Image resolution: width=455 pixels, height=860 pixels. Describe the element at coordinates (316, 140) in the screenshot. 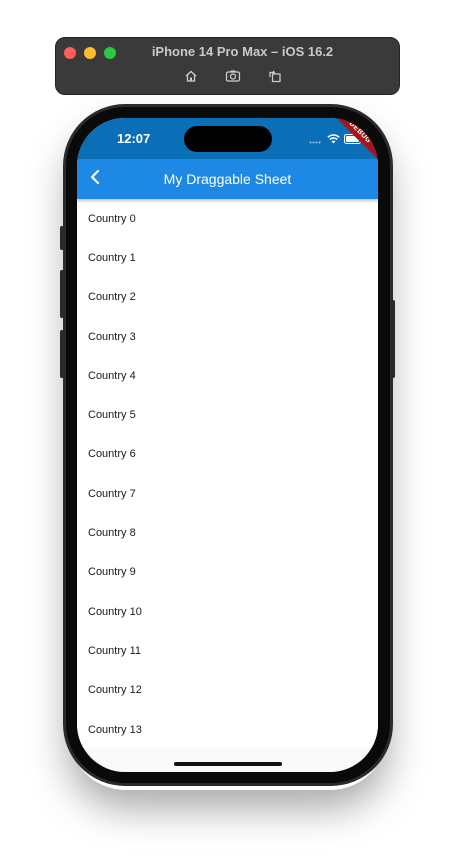

I see `cellular-signal-icon` at that location.